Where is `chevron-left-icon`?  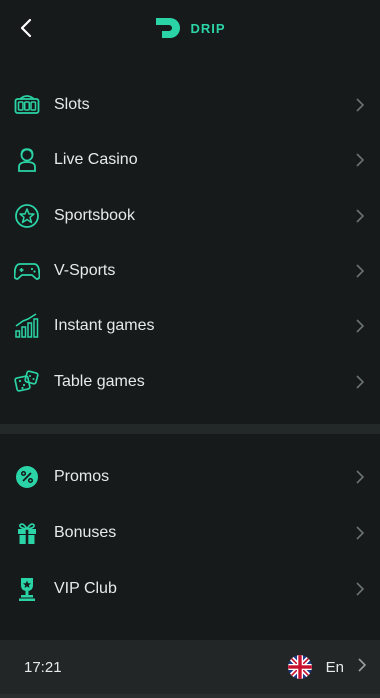
chevron-left-icon is located at coordinates (26, 28).